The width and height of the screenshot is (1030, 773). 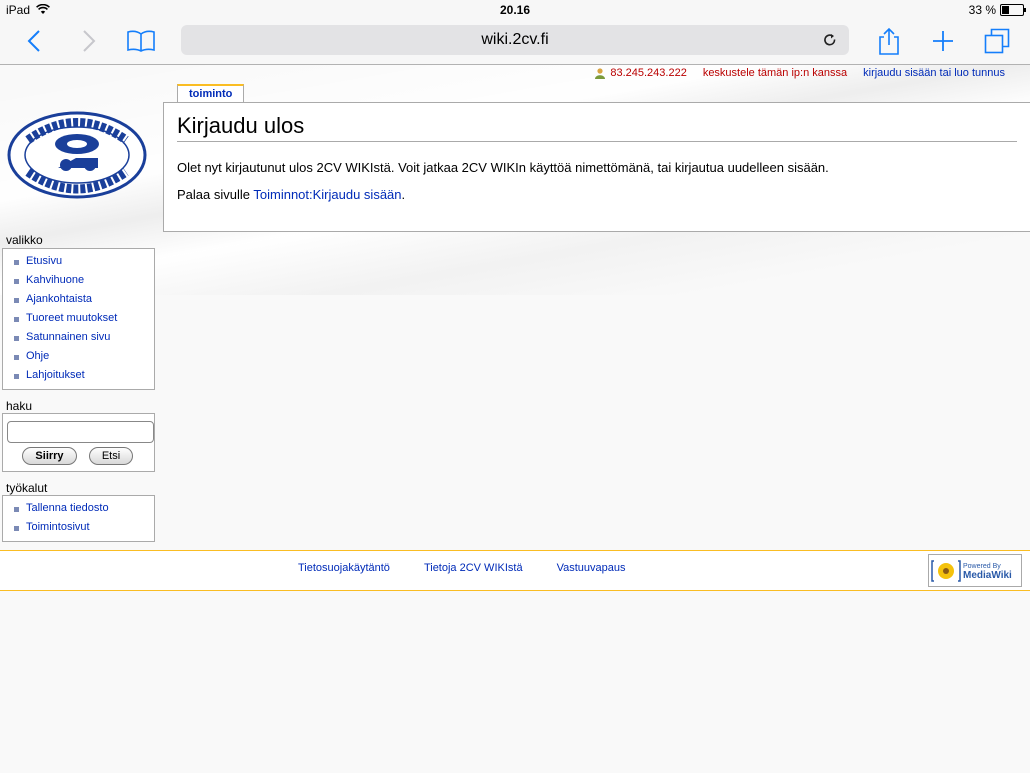 What do you see at coordinates (83, 261) in the screenshot?
I see `sidebar-item-etusivu: Etusivu` at bounding box center [83, 261].